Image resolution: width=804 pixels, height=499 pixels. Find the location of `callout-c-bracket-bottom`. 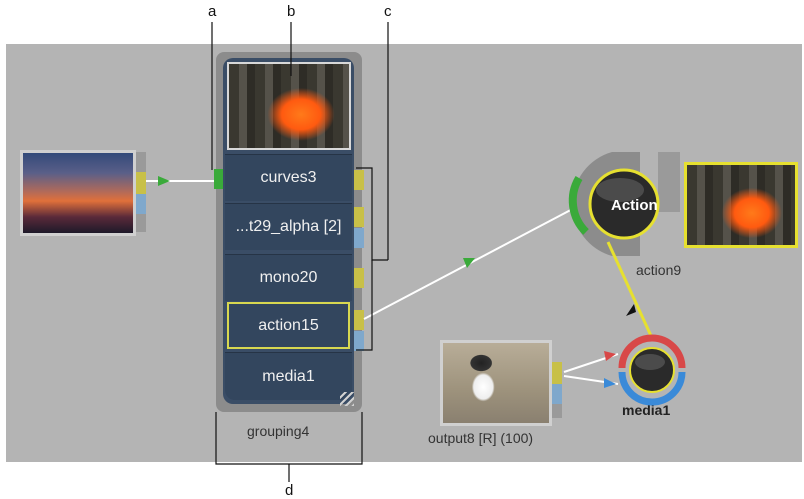

callout-c-bracket-bottom is located at coordinates (364, 305).